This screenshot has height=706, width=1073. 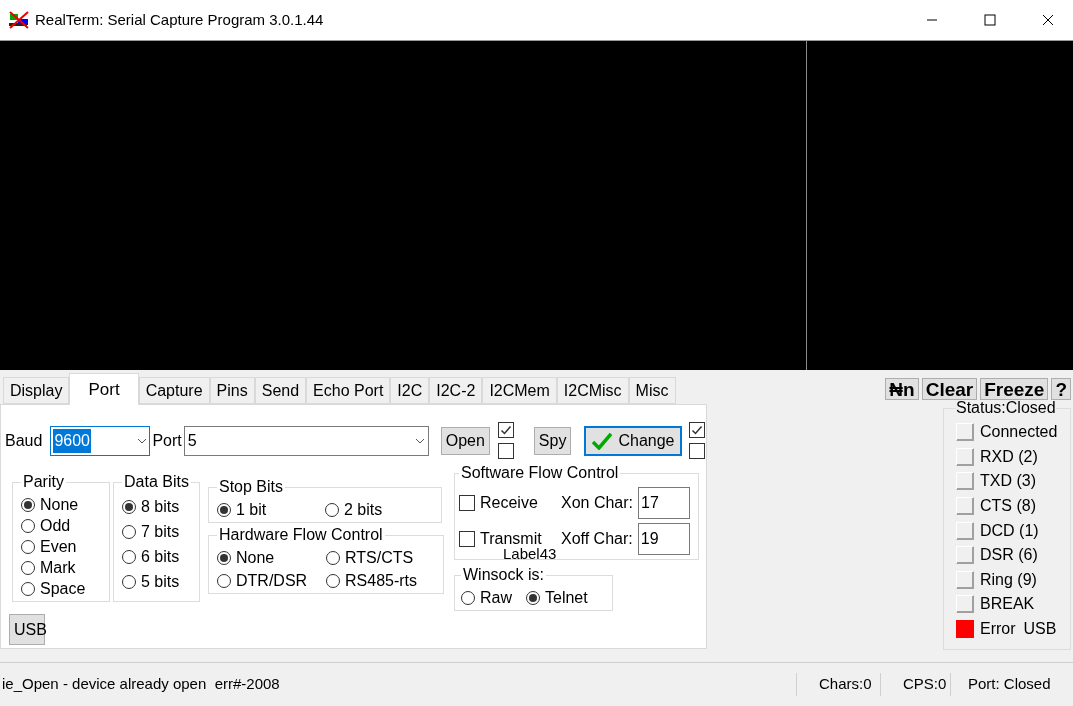 I want to click on port-combobox: 5, so click(x=306, y=440).